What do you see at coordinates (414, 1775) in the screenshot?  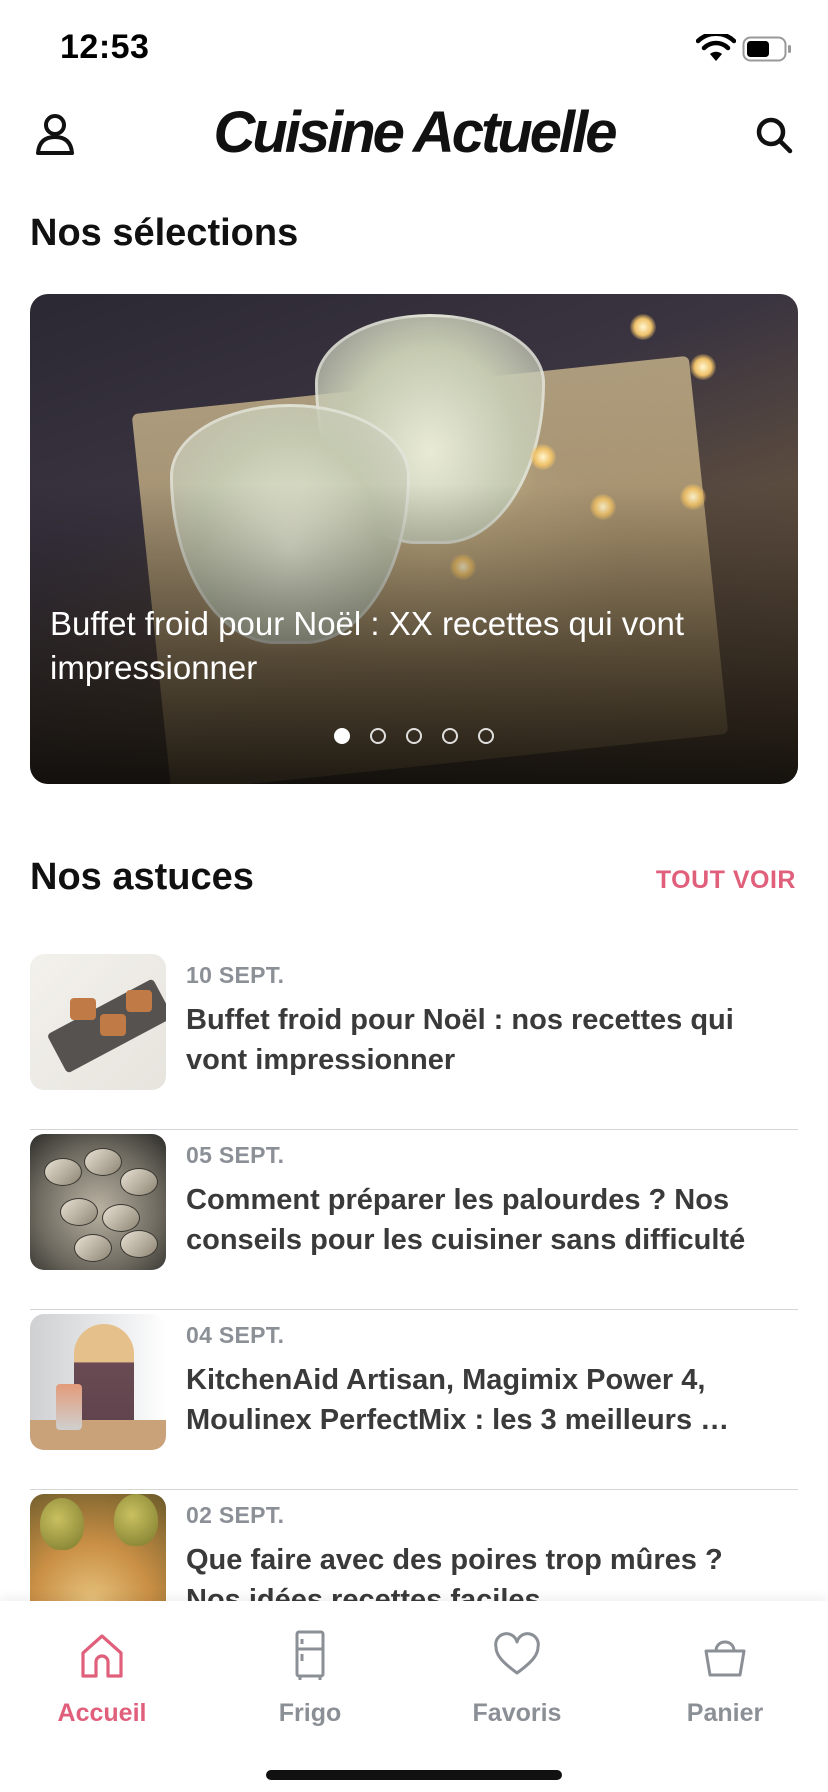 I see `home-indicator` at bounding box center [414, 1775].